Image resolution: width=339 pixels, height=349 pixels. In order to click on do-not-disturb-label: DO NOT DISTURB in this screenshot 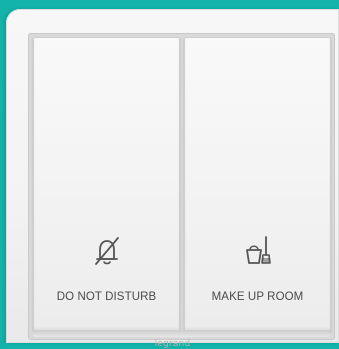, I will do `click(106, 297)`.